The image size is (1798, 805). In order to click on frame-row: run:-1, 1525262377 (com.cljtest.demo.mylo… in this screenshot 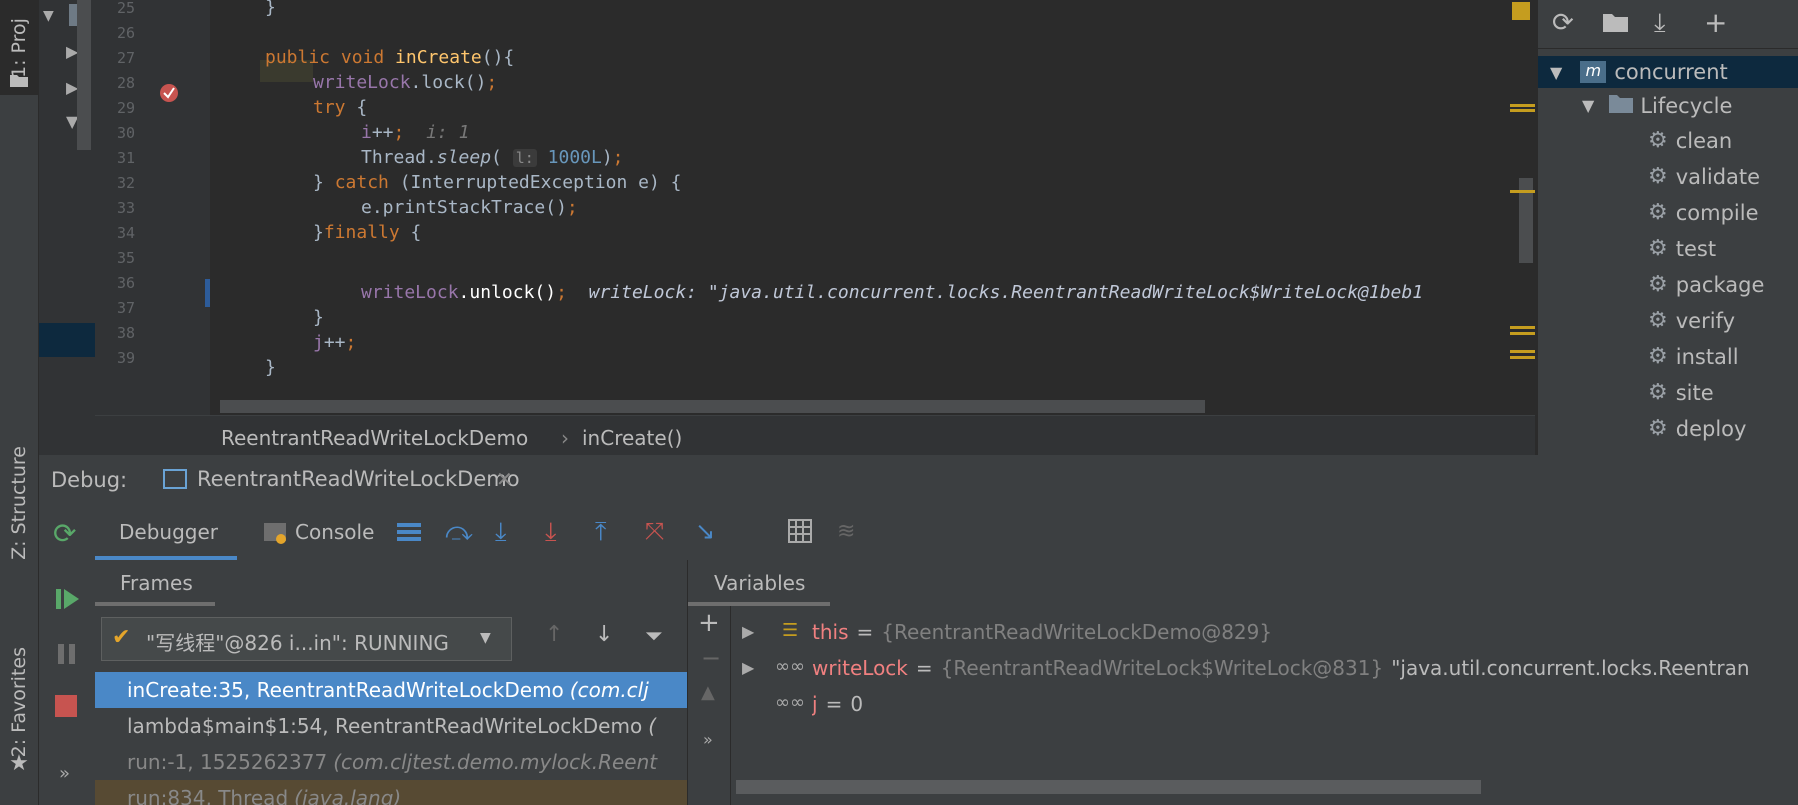, I will do `click(391, 762)`.